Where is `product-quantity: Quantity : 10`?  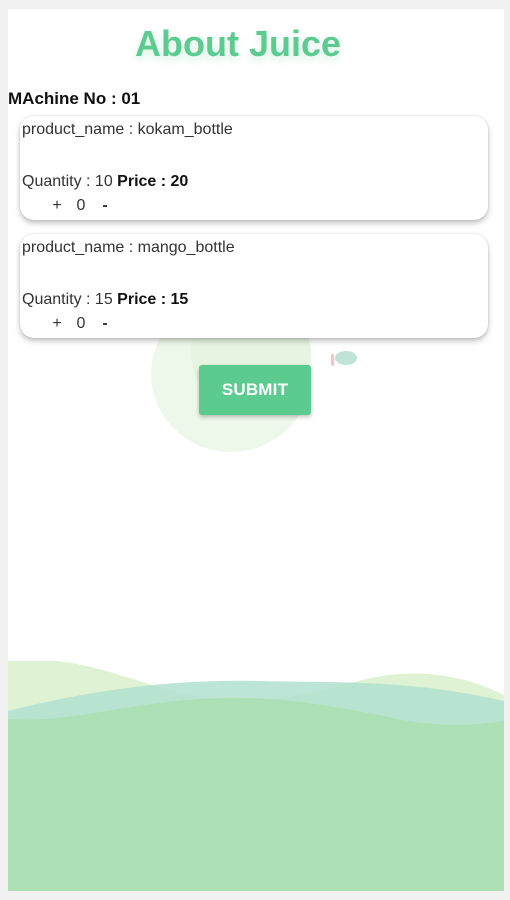
product-quantity: Quantity : 10 is located at coordinates (67, 181).